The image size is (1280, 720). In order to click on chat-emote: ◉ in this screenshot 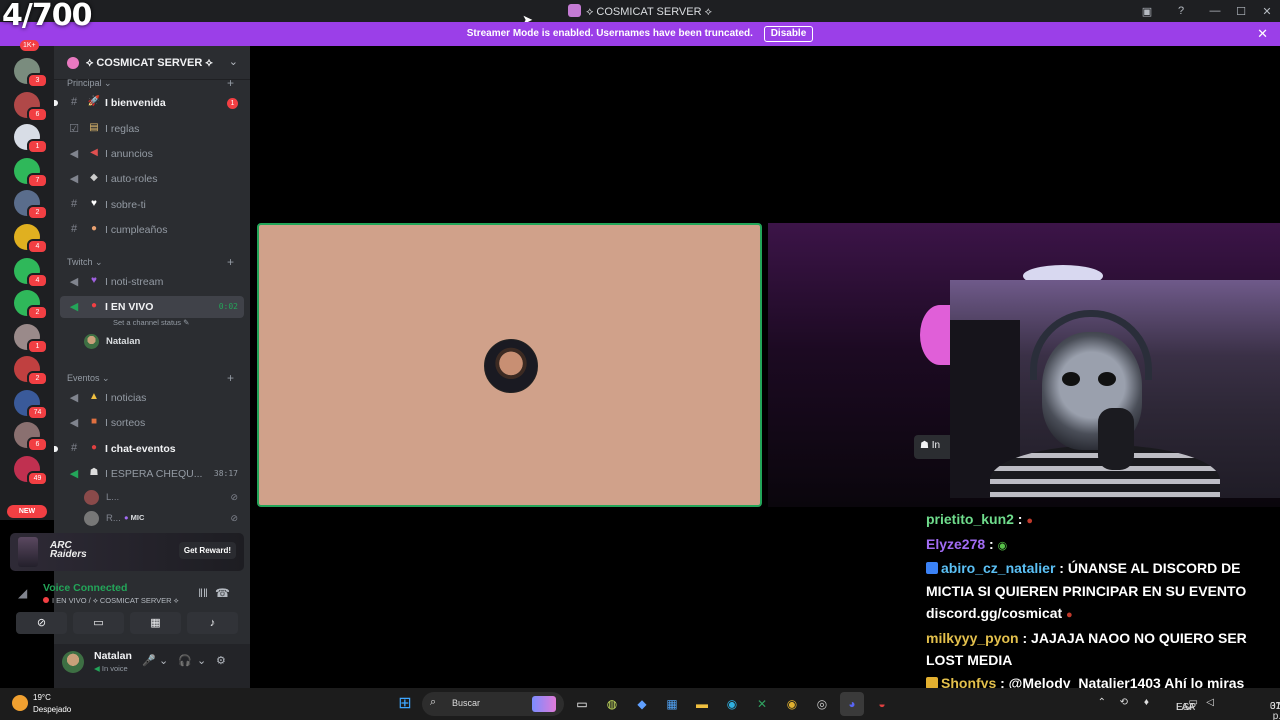, I will do `click(1002, 545)`.